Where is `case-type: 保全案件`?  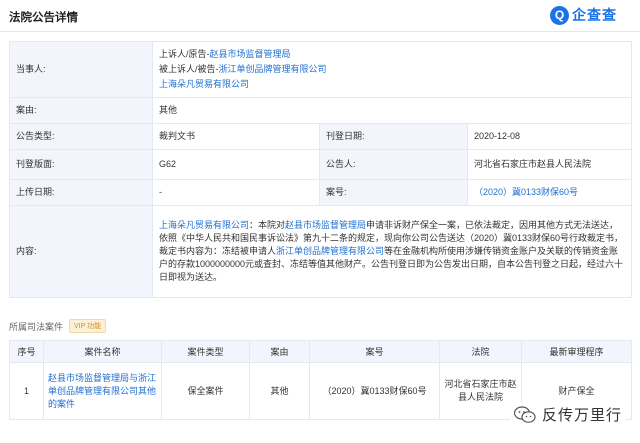 case-type: 保全案件 is located at coordinates (205, 391).